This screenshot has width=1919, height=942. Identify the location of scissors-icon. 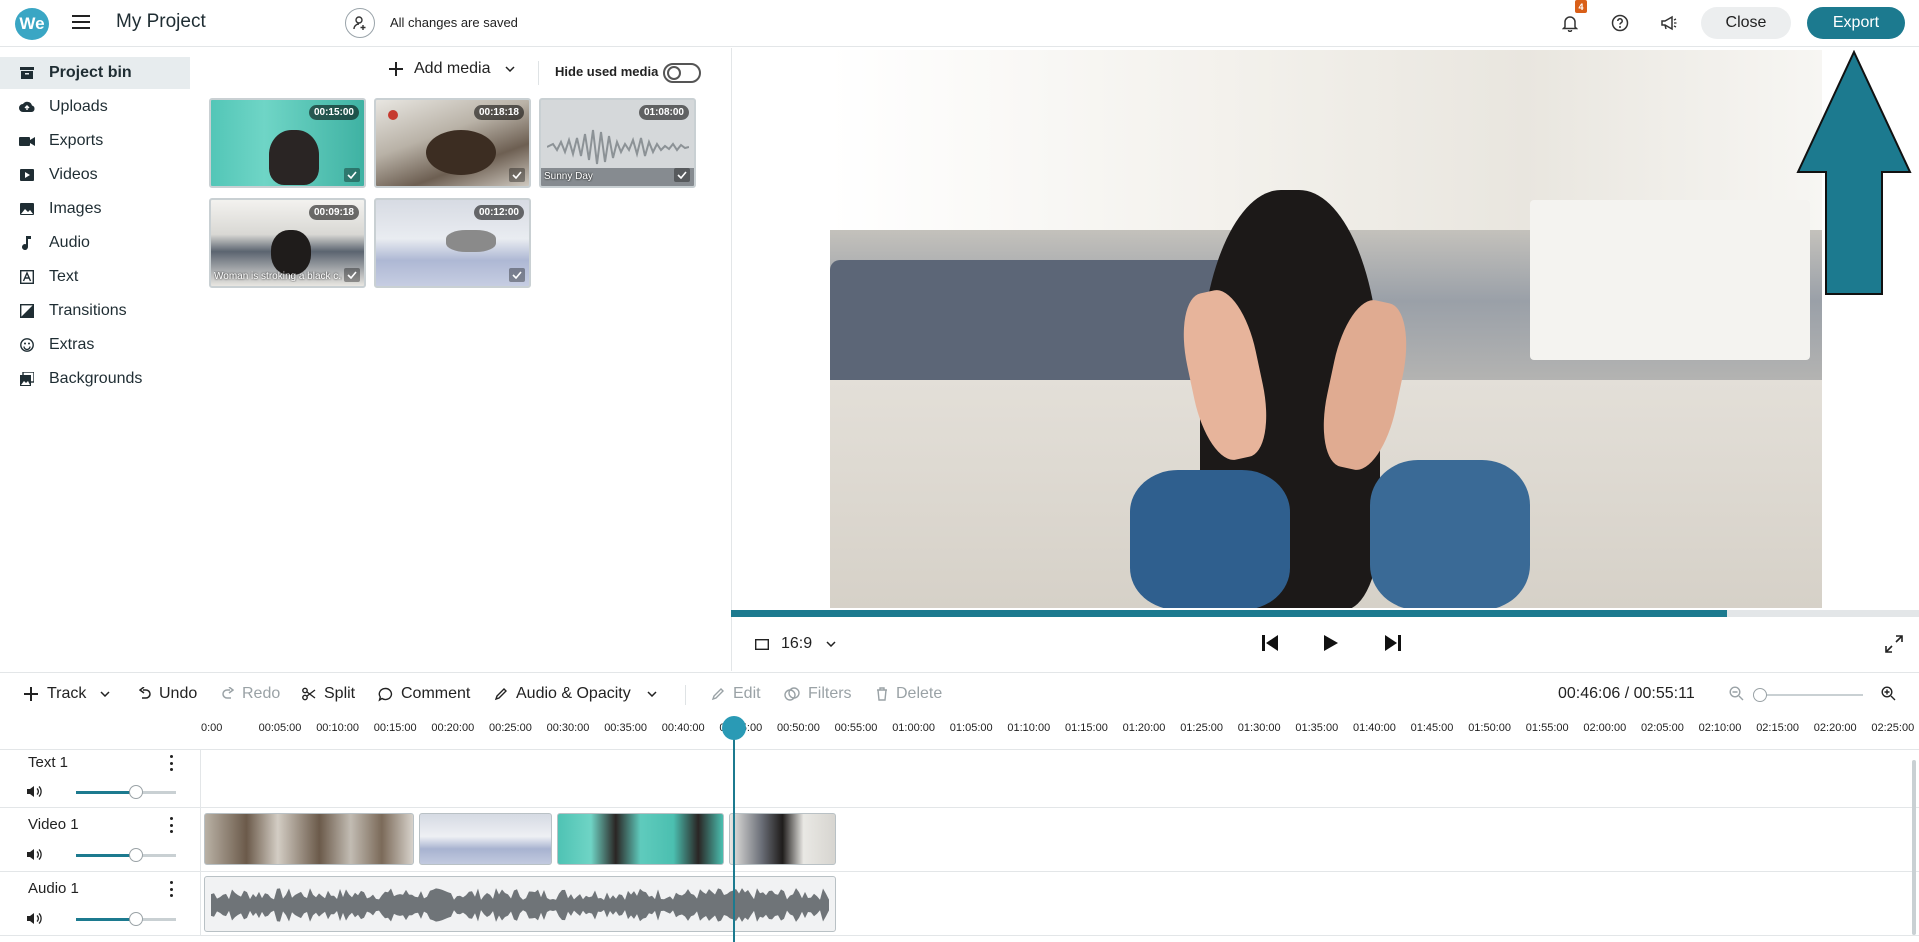
(309, 694).